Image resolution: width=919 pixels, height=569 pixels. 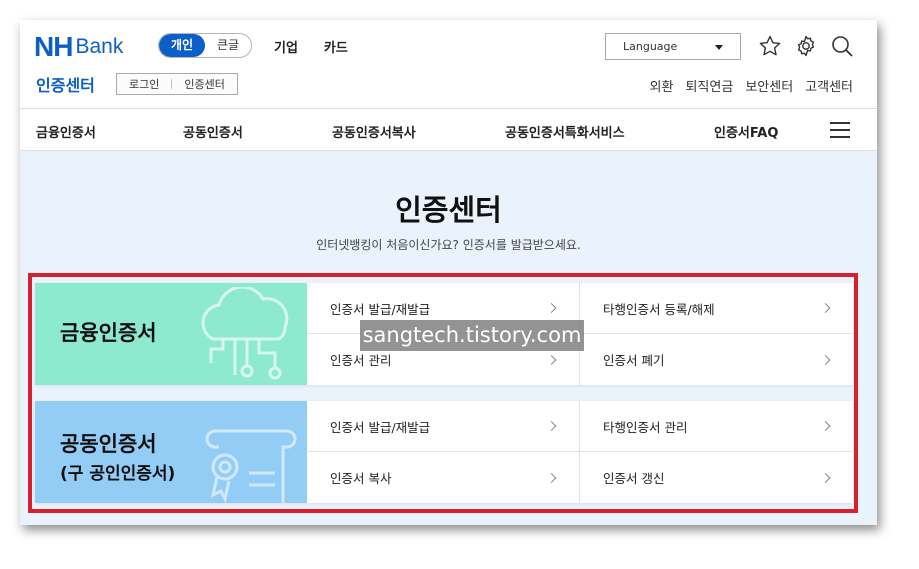 What do you see at coordinates (204, 84) in the screenshot?
I see `cert-center-link: 인증센터` at bounding box center [204, 84].